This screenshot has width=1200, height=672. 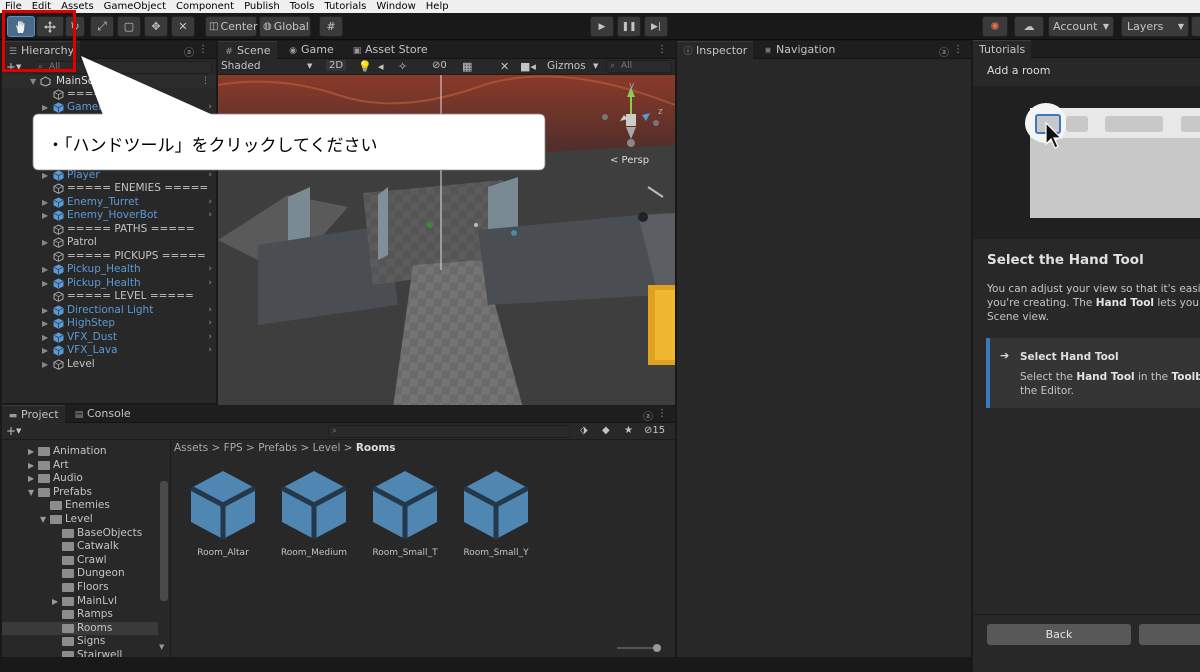 I want to click on hierarchy-row: ▶ Enemy_HoverBot ›, so click(x=109, y=215).